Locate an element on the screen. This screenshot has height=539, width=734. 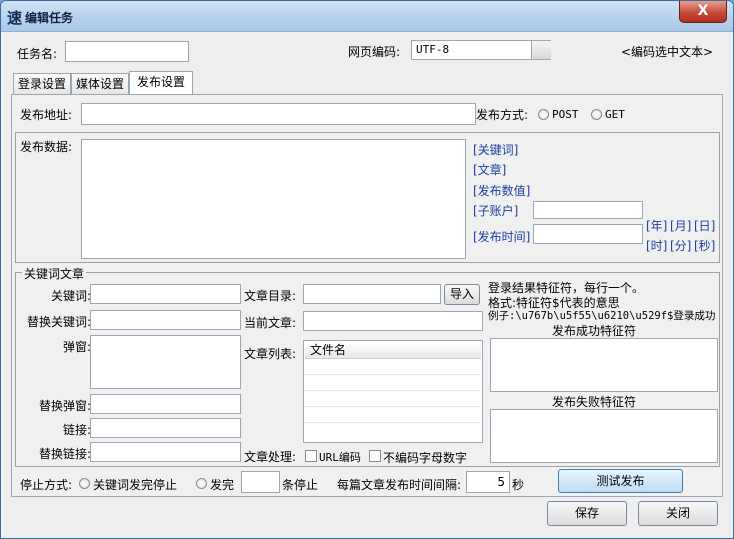
article-dir-input is located at coordinates (372, 294).